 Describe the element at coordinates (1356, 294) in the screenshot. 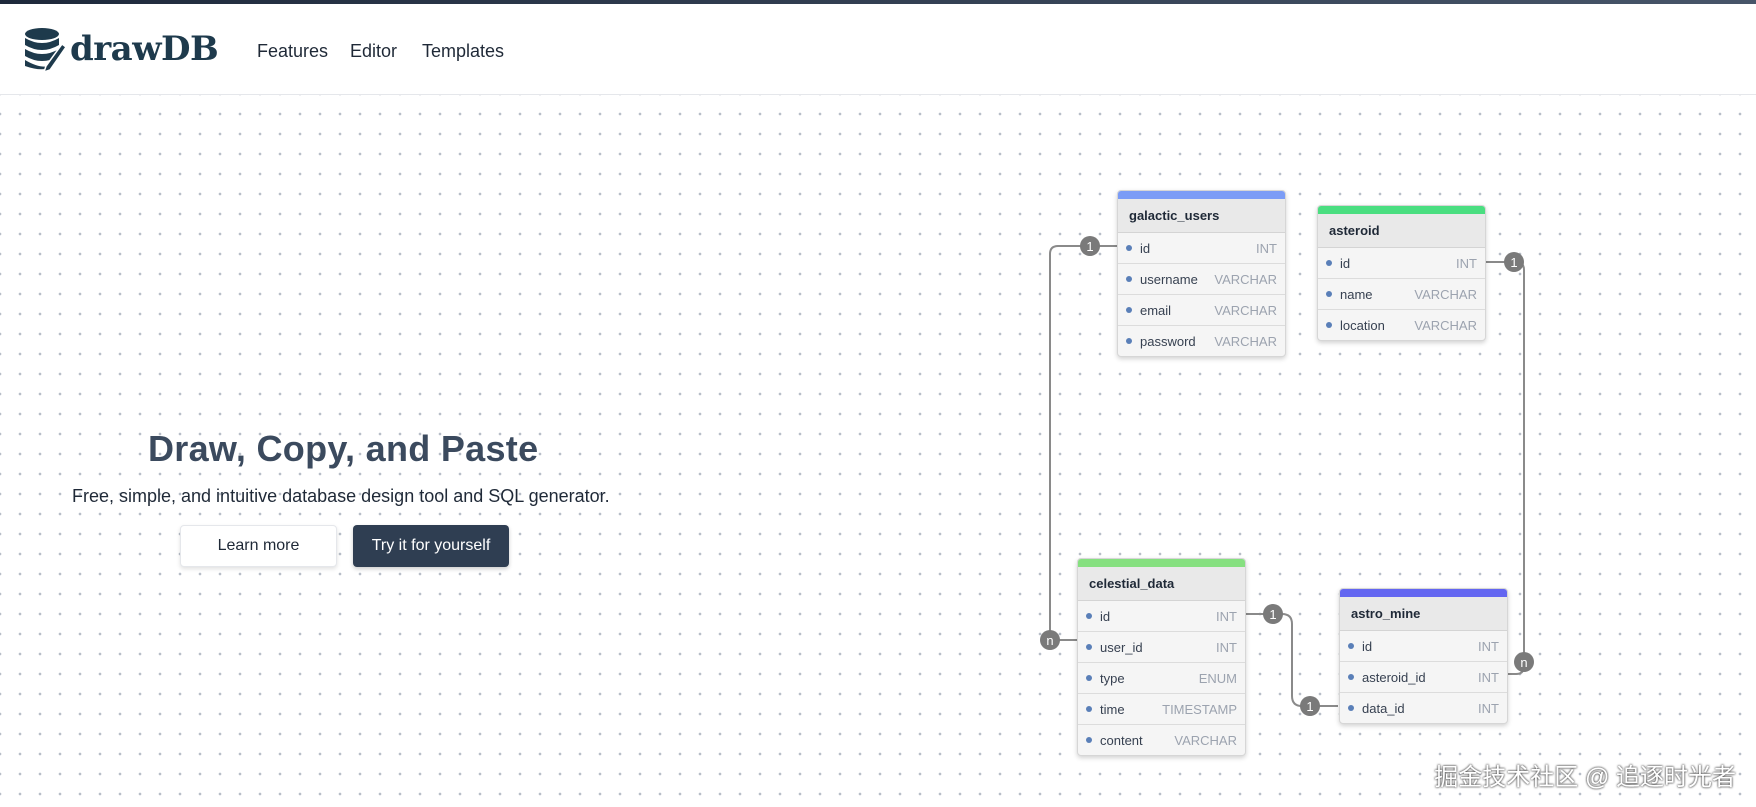

I see `field-name: name` at that location.